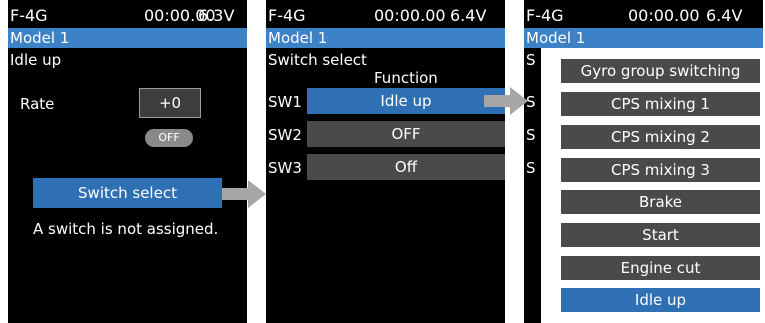  I want to click on battery-voltage: 6.3V, so click(216, 15).